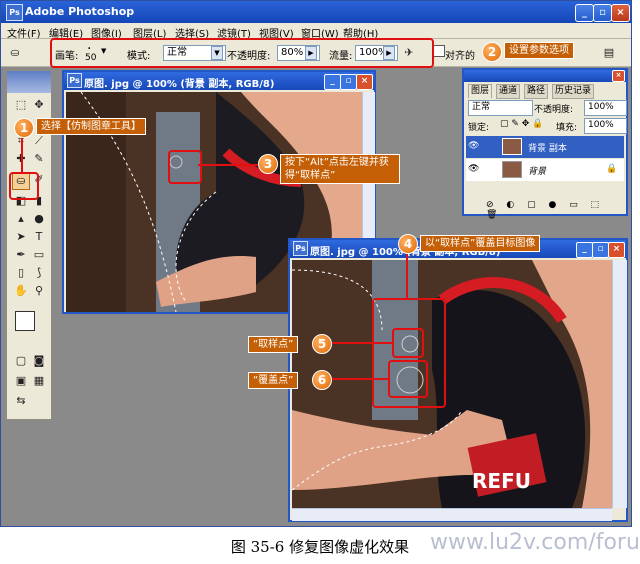  I want to click on dodge-tool-icon: ●, so click(39, 218).